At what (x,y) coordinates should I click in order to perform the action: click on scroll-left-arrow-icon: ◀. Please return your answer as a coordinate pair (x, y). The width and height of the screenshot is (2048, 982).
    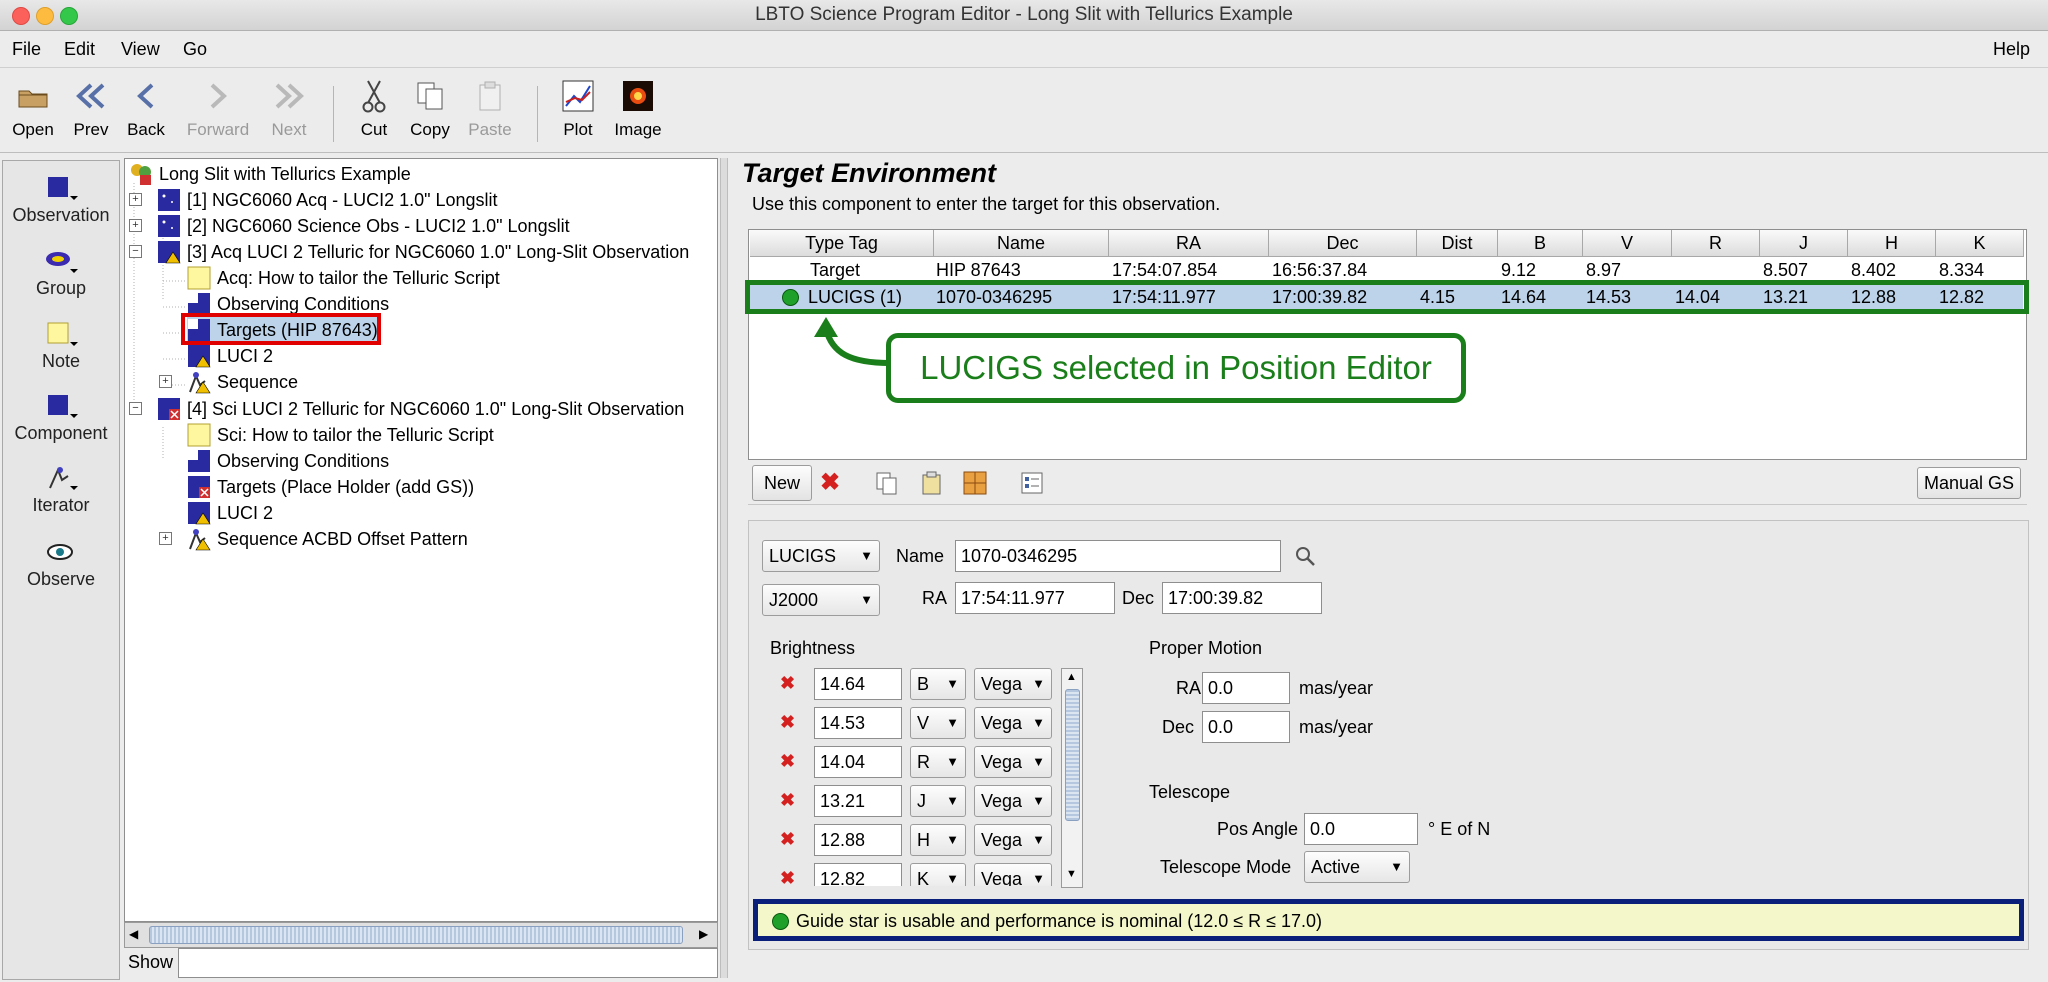
    Looking at the image, I should click on (133, 934).